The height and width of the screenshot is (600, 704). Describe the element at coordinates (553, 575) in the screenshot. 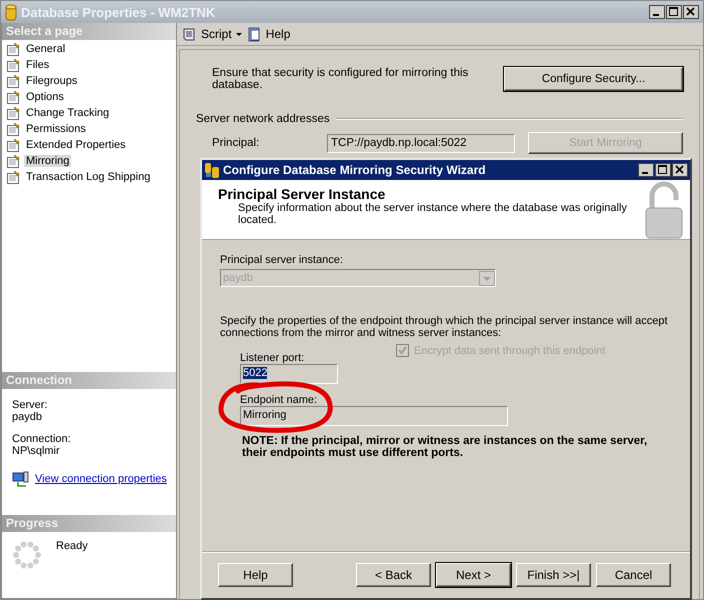

I see `wizard-button: Finish >>|` at that location.